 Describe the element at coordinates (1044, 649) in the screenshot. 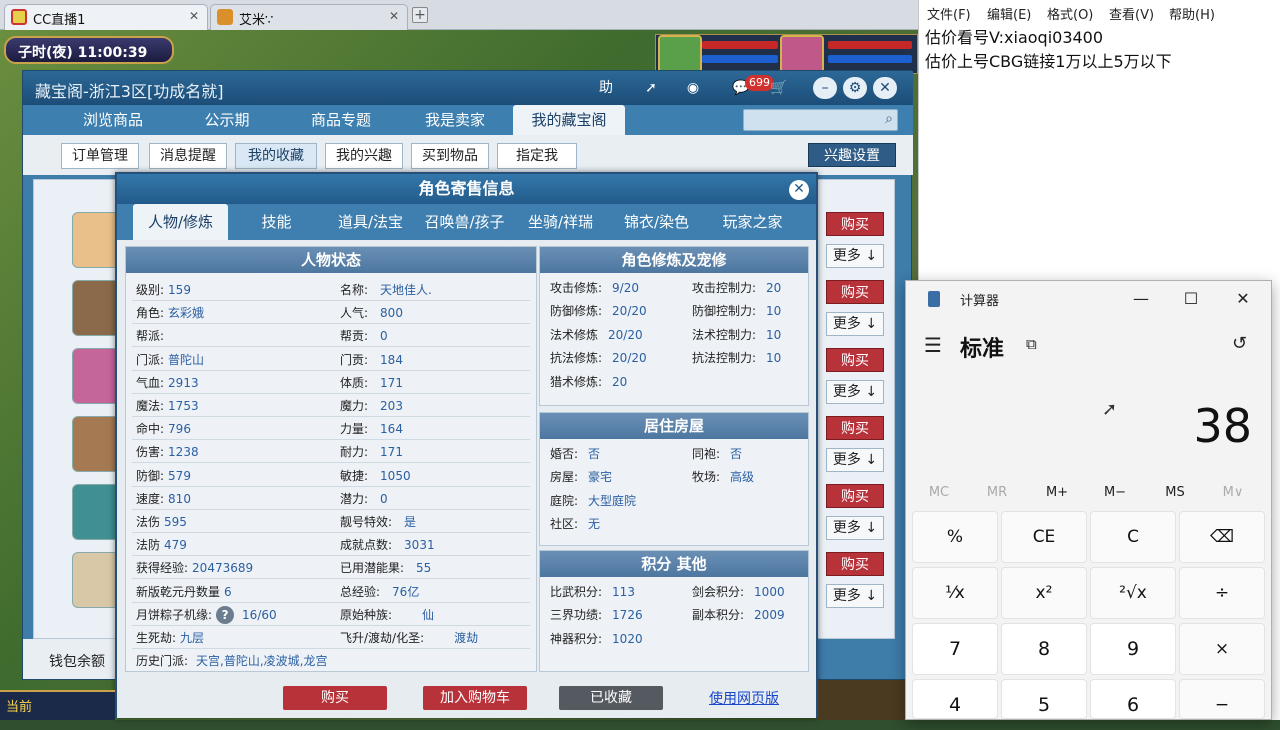

I see `key-8: 8` at that location.